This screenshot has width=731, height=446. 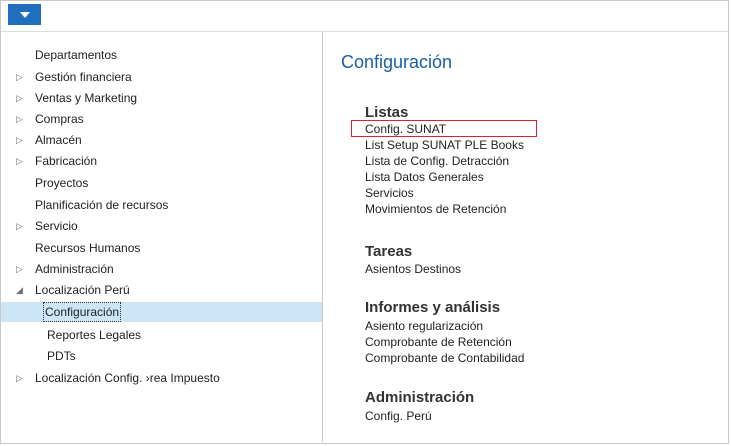 What do you see at coordinates (161, 77) in the screenshot?
I see `nav-item-gestion-financiera: ▷ Gestión financiera` at bounding box center [161, 77].